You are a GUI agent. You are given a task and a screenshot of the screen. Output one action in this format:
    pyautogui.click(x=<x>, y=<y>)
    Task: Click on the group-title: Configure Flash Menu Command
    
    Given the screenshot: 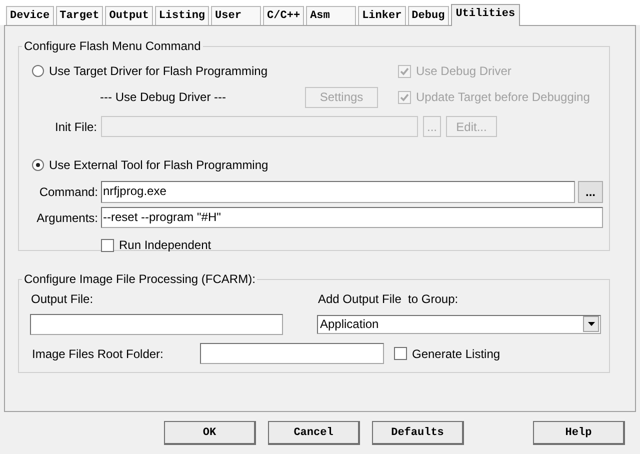 What is the action you would take?
    pyautogui.click(x=112, y=46)
    